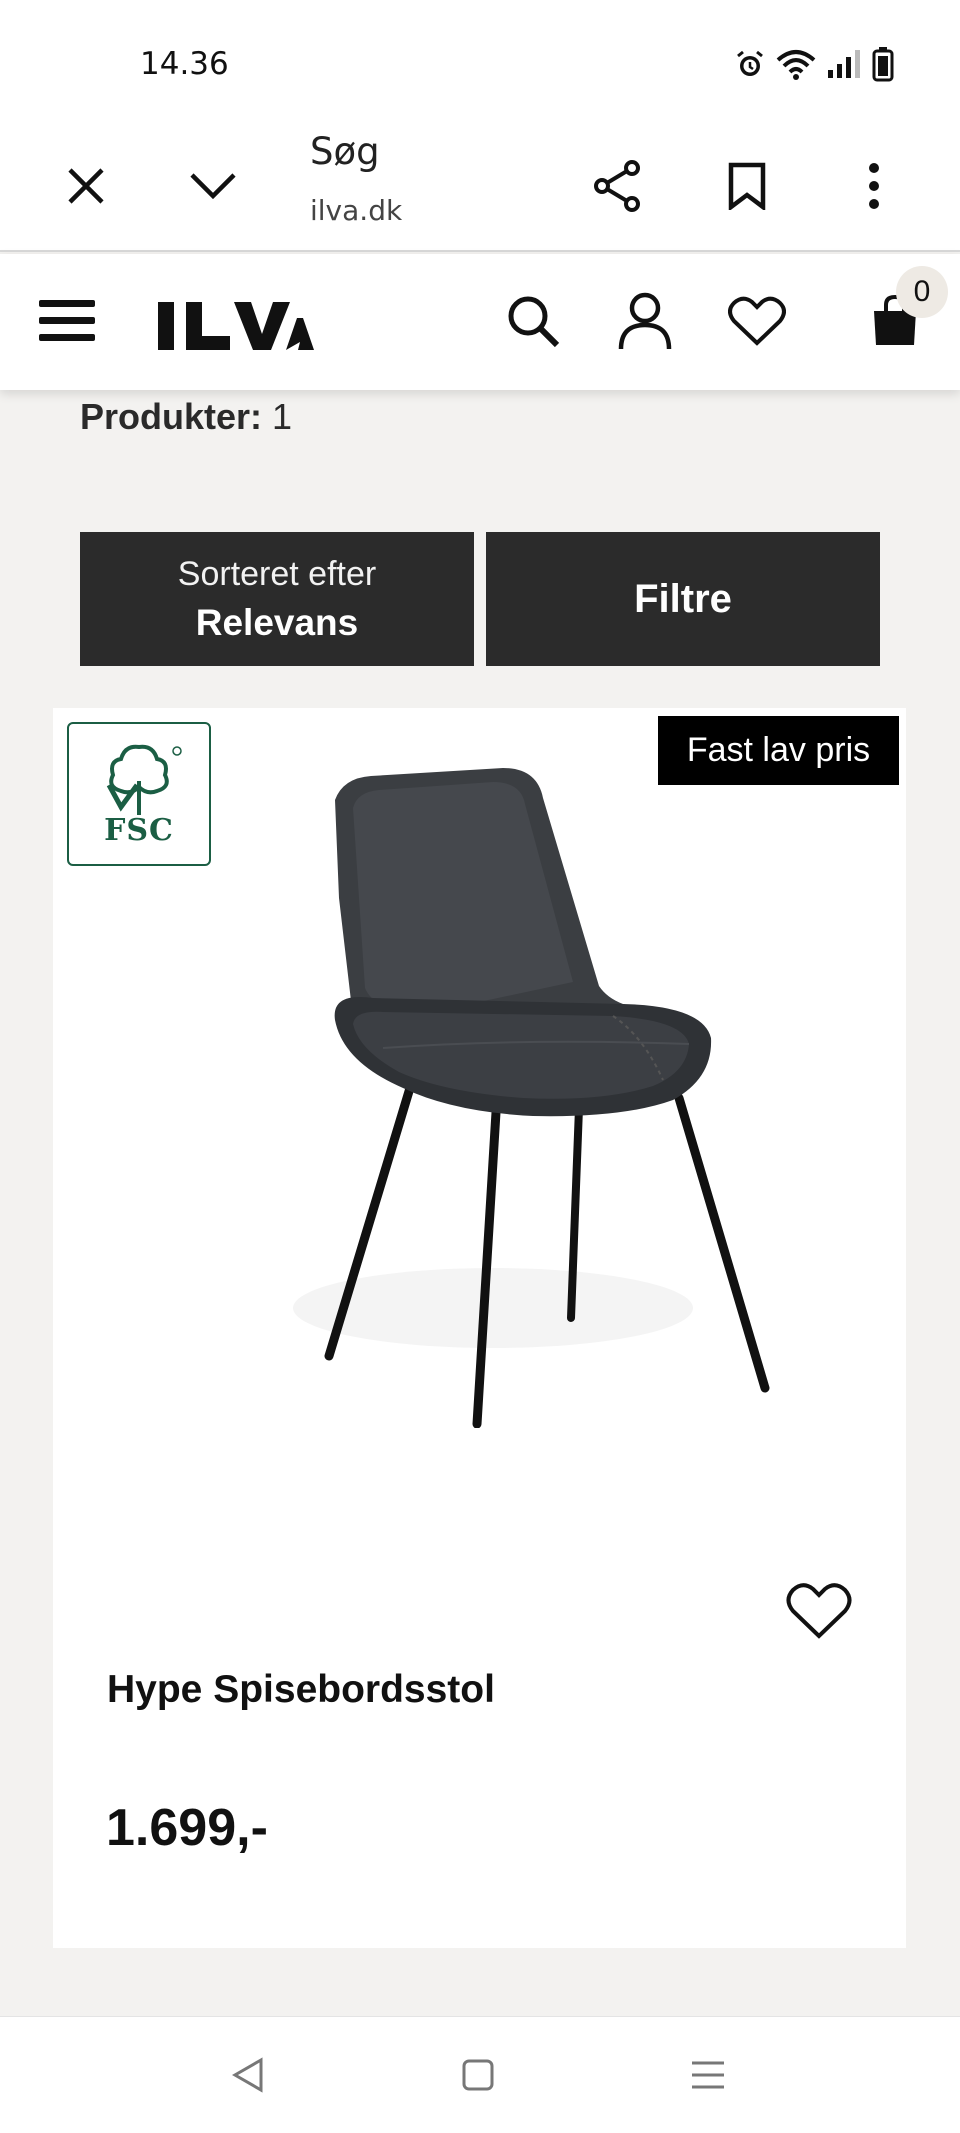  I want to click on wifi-icon, so click(796, 65).